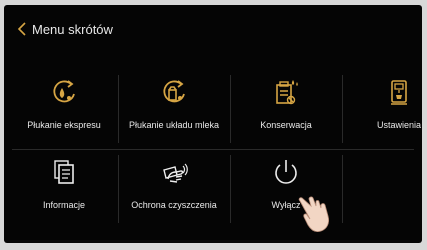 This screenshot has height=250, width=427. What do you see at coordinates (286, 172) in the screenshot?
I see `power-icon` at bounding box center [286, 172].